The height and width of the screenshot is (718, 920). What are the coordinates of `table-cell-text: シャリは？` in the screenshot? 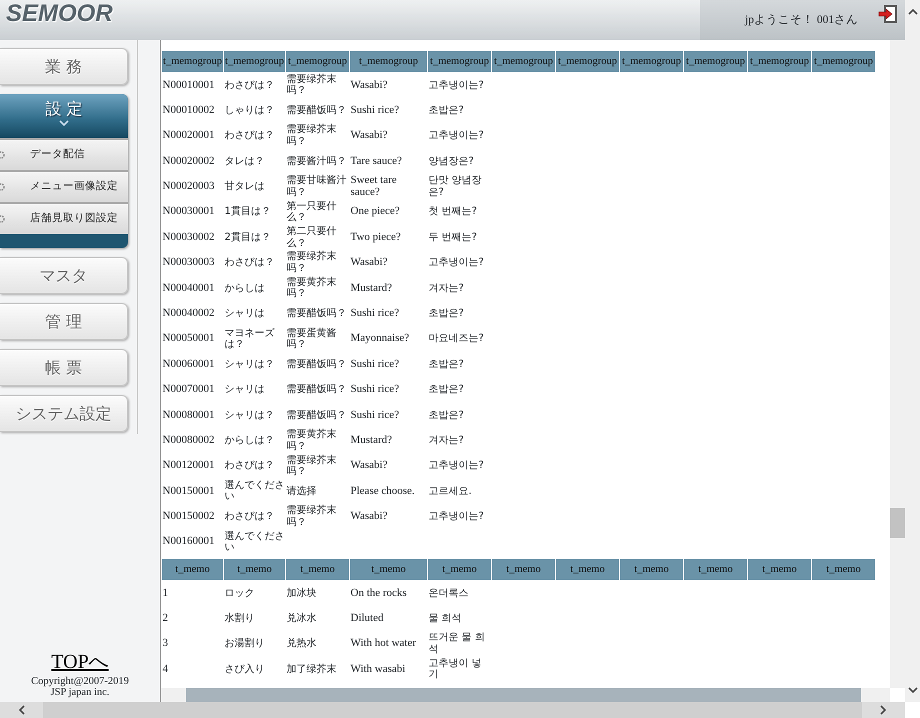 It's located at (250, 365).